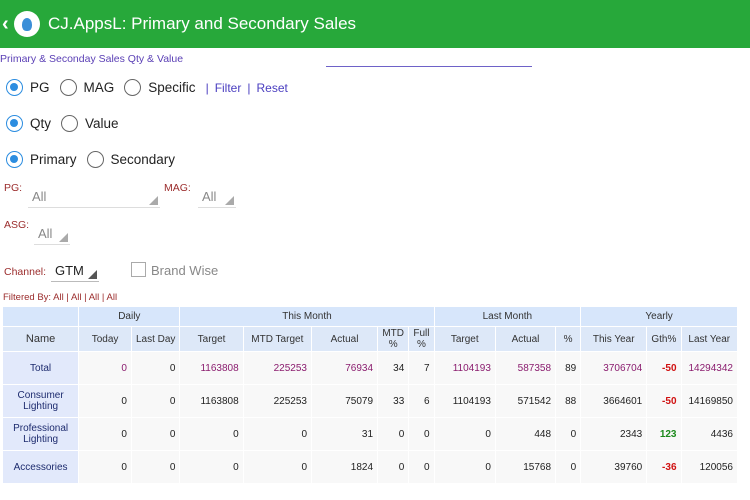 This screenshot has width=750, height=500. Describe the element at coordinates (27, 24) in the screenshot. I see `app-logo-icon` at that location.